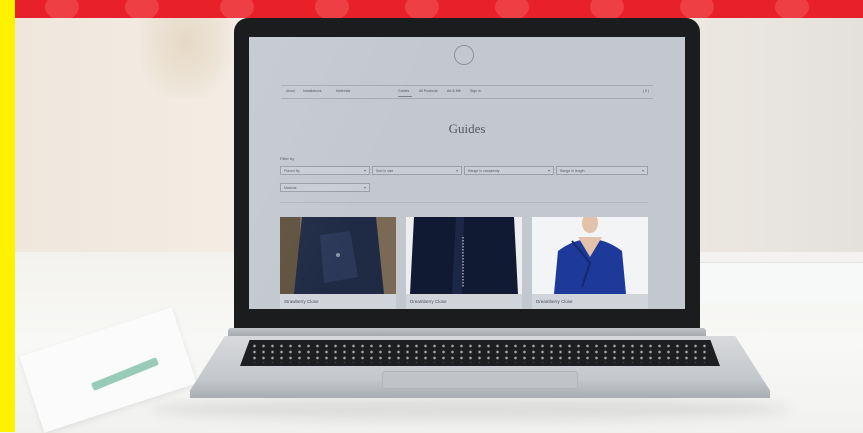 The image size is (863, 433). What do you see at coordinates (405, 96) in the screenshot?
I see `nav-active-underline` at bounding box center [405, 96].